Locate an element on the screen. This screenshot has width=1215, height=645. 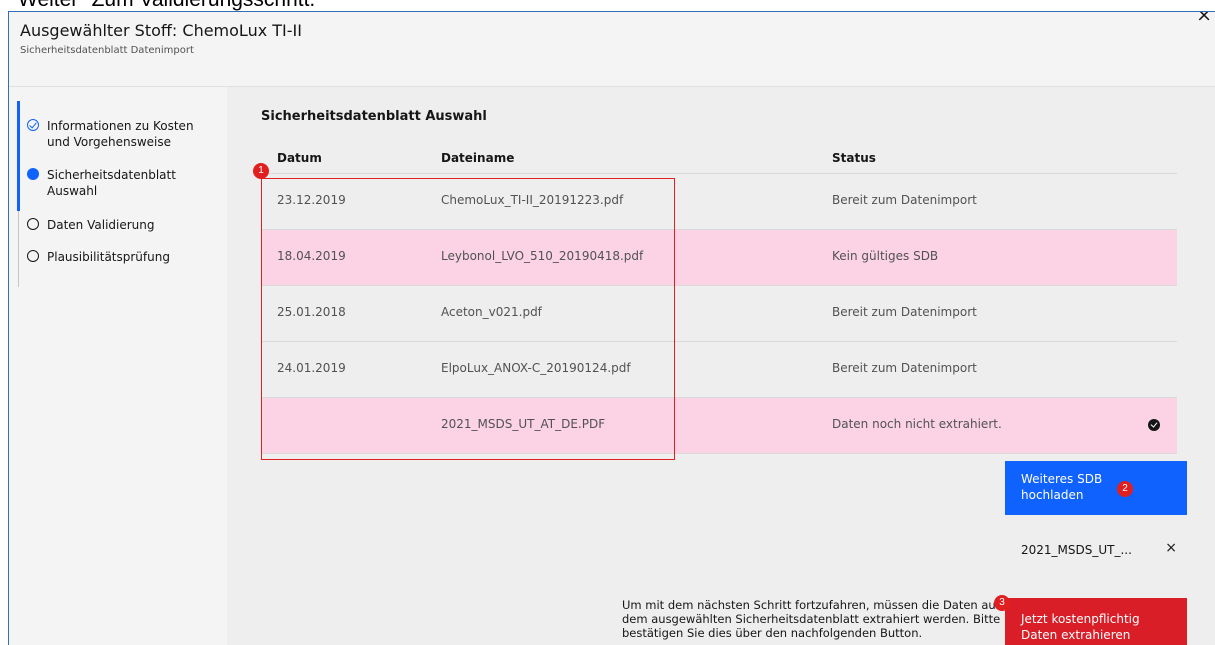
row-filename: ElpoLux_ANOX-C_20190124.pdf is located at coordinates (536, 368).